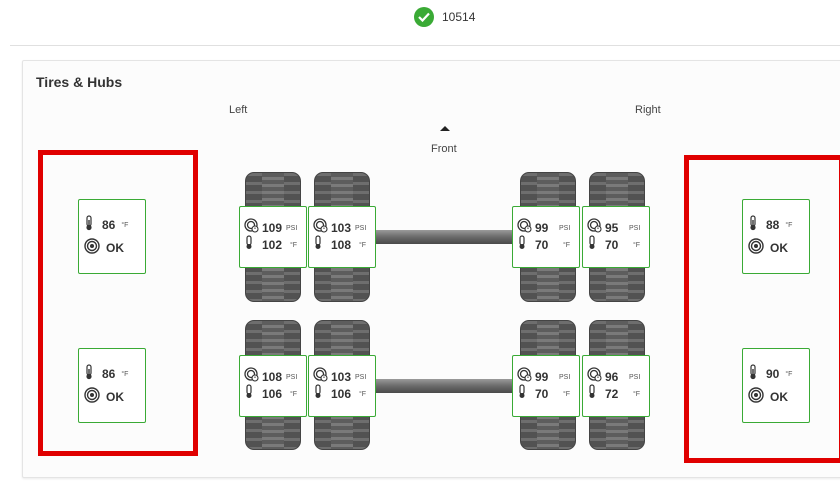 Image resolution: width=840 pixels, height=486 pixels. I want to click on check-circle-icon, so click(424, 17).